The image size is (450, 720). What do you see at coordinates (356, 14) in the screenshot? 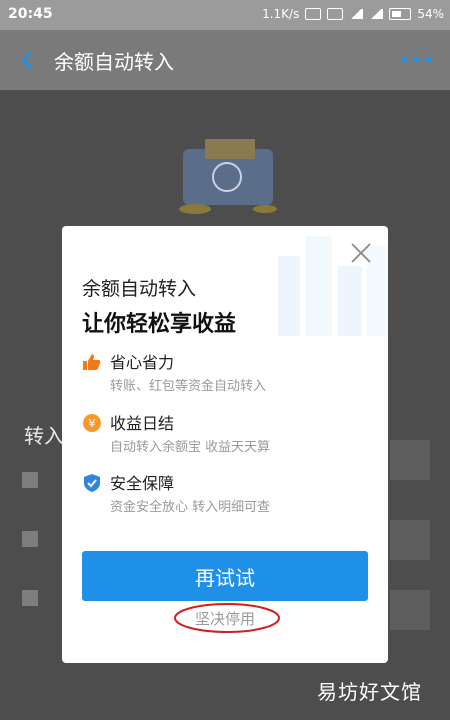
I see `signal-icon` at bounding box center [356, 14].